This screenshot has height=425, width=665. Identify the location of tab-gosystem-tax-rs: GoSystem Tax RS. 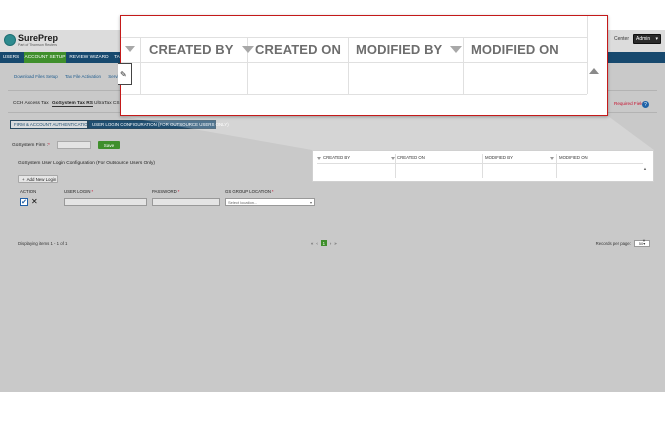
(72, 104).